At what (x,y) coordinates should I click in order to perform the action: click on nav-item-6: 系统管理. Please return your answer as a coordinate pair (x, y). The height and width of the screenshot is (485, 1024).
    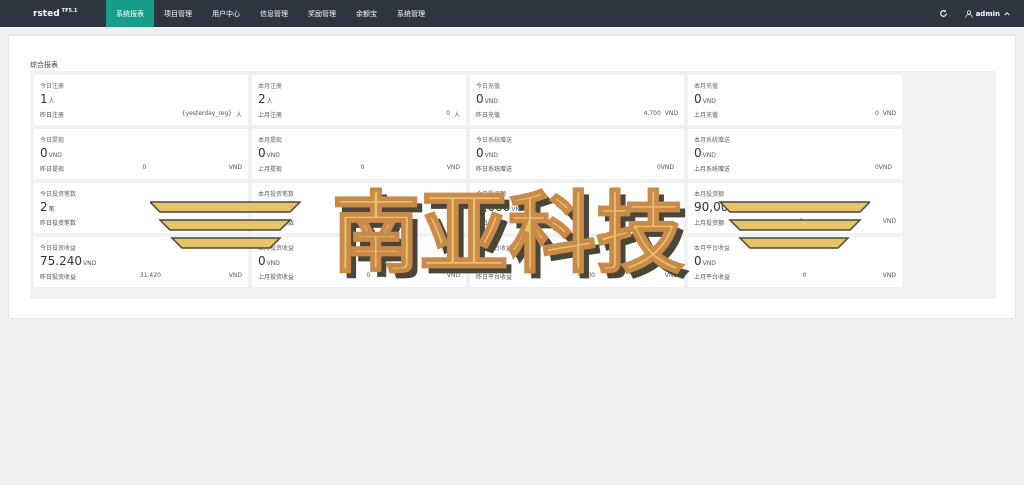
    Looking at the image, I should click on (411, 13).